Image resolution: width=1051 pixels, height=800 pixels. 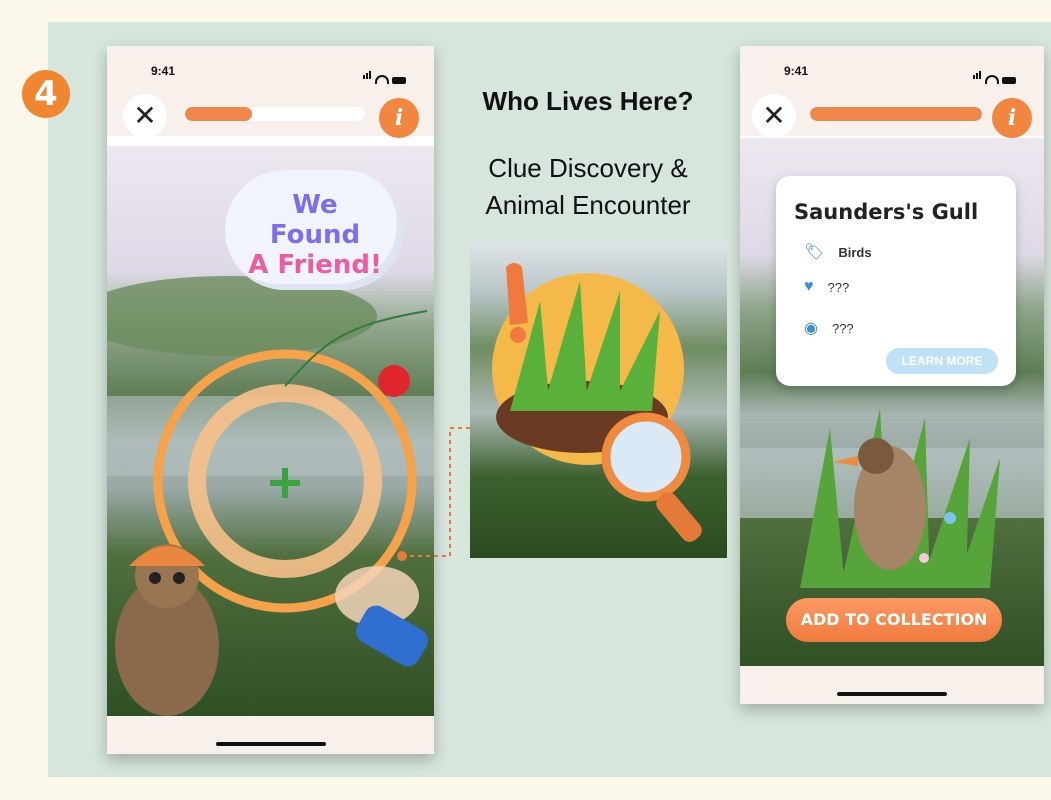 I want to click on otter-eye-left, so click(x=155, y=578).